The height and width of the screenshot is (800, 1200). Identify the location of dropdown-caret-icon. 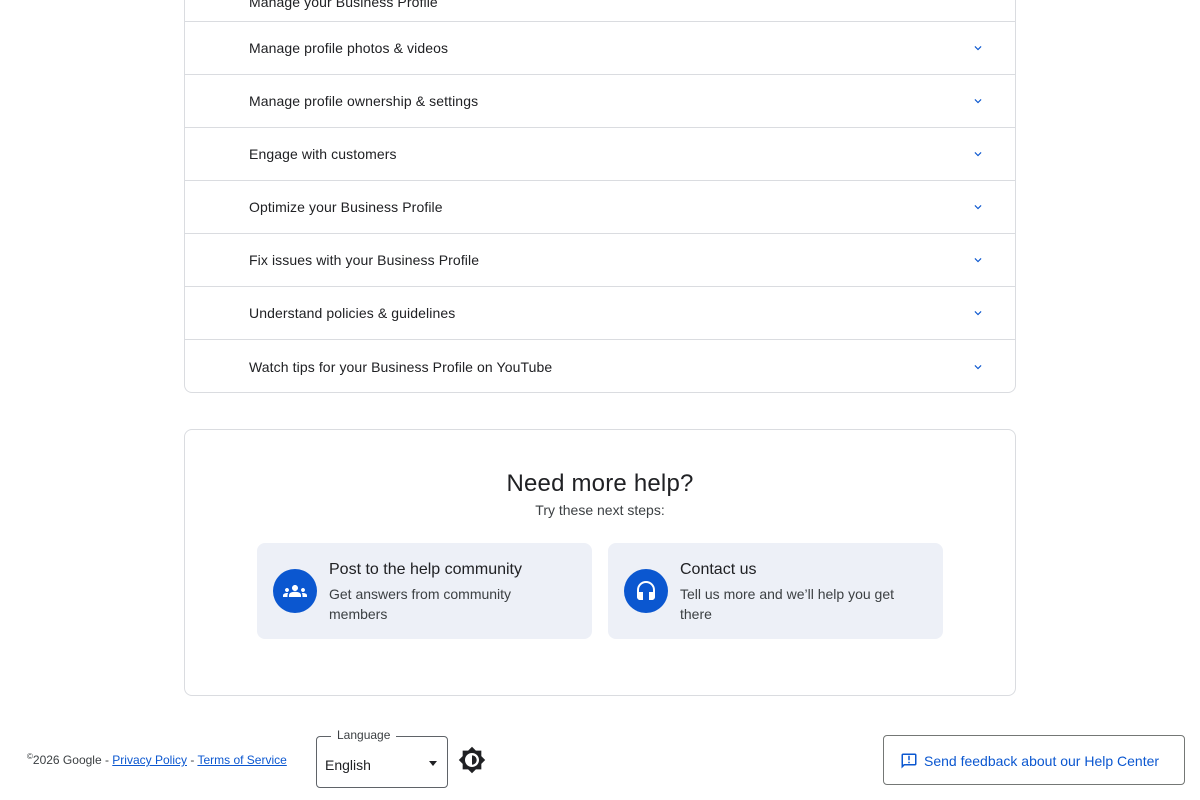
(433, 763).